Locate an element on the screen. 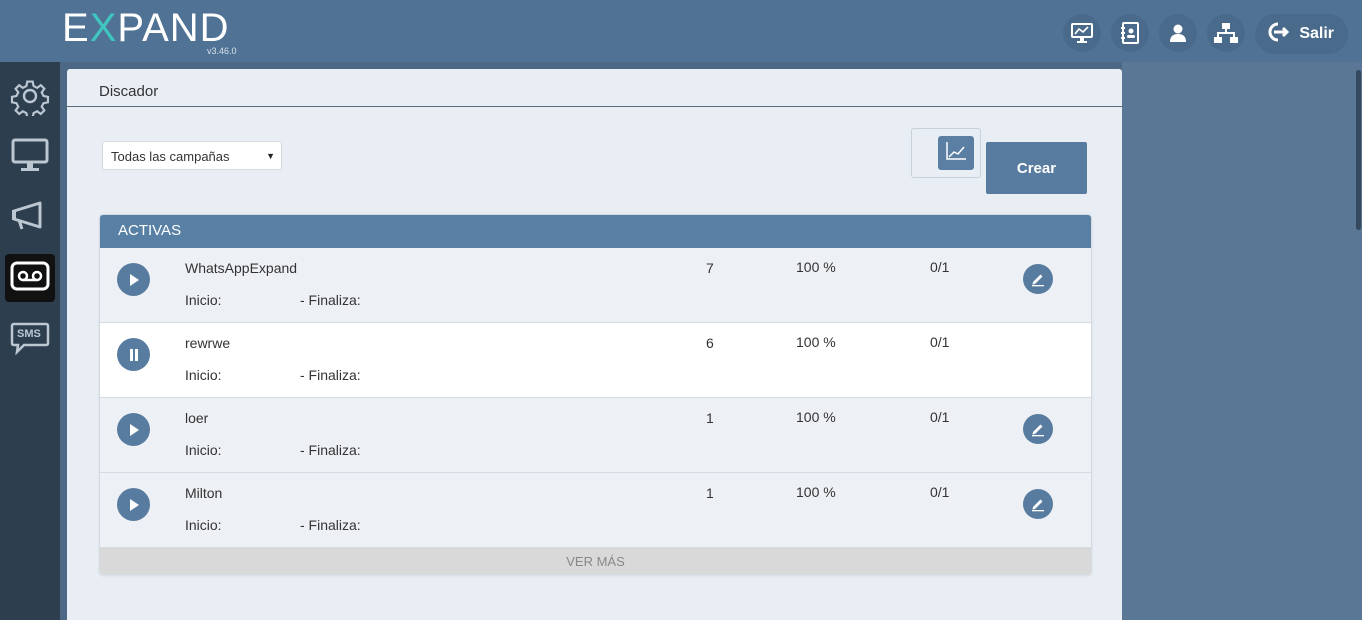 Image resolution: width=1362 pixels, height=620 pixels. pause-button is located at coordinates (133, 354).